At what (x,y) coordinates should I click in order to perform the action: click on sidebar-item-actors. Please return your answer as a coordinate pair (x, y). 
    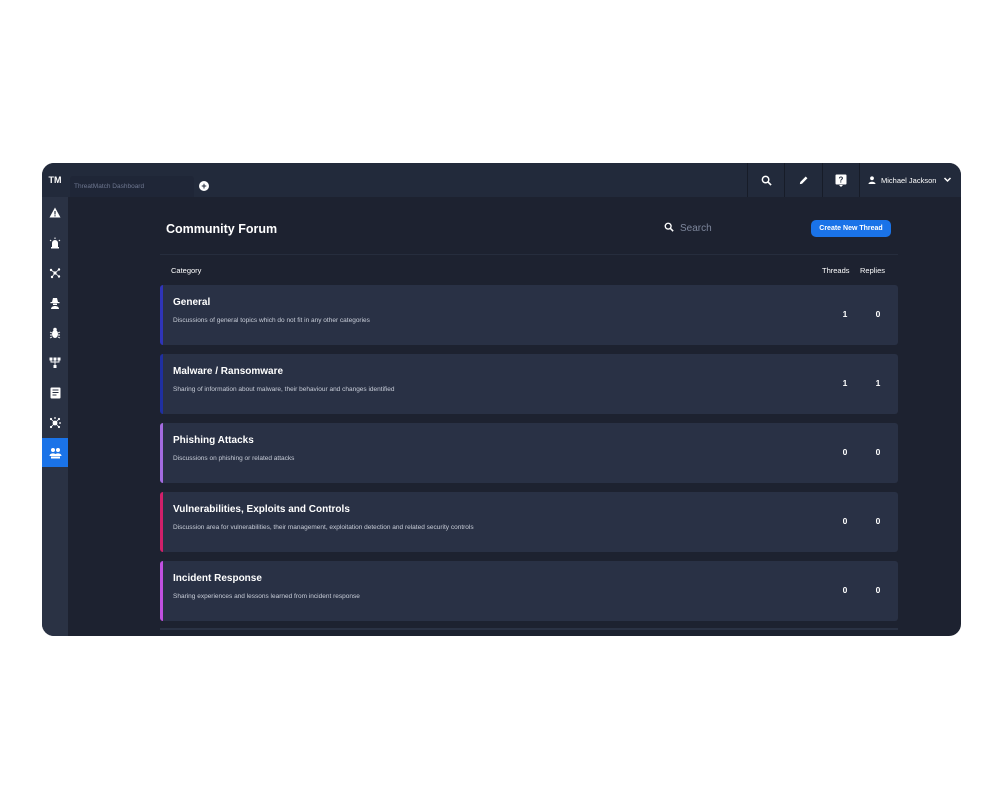
    Looking at the image, I should click on (55, 302).